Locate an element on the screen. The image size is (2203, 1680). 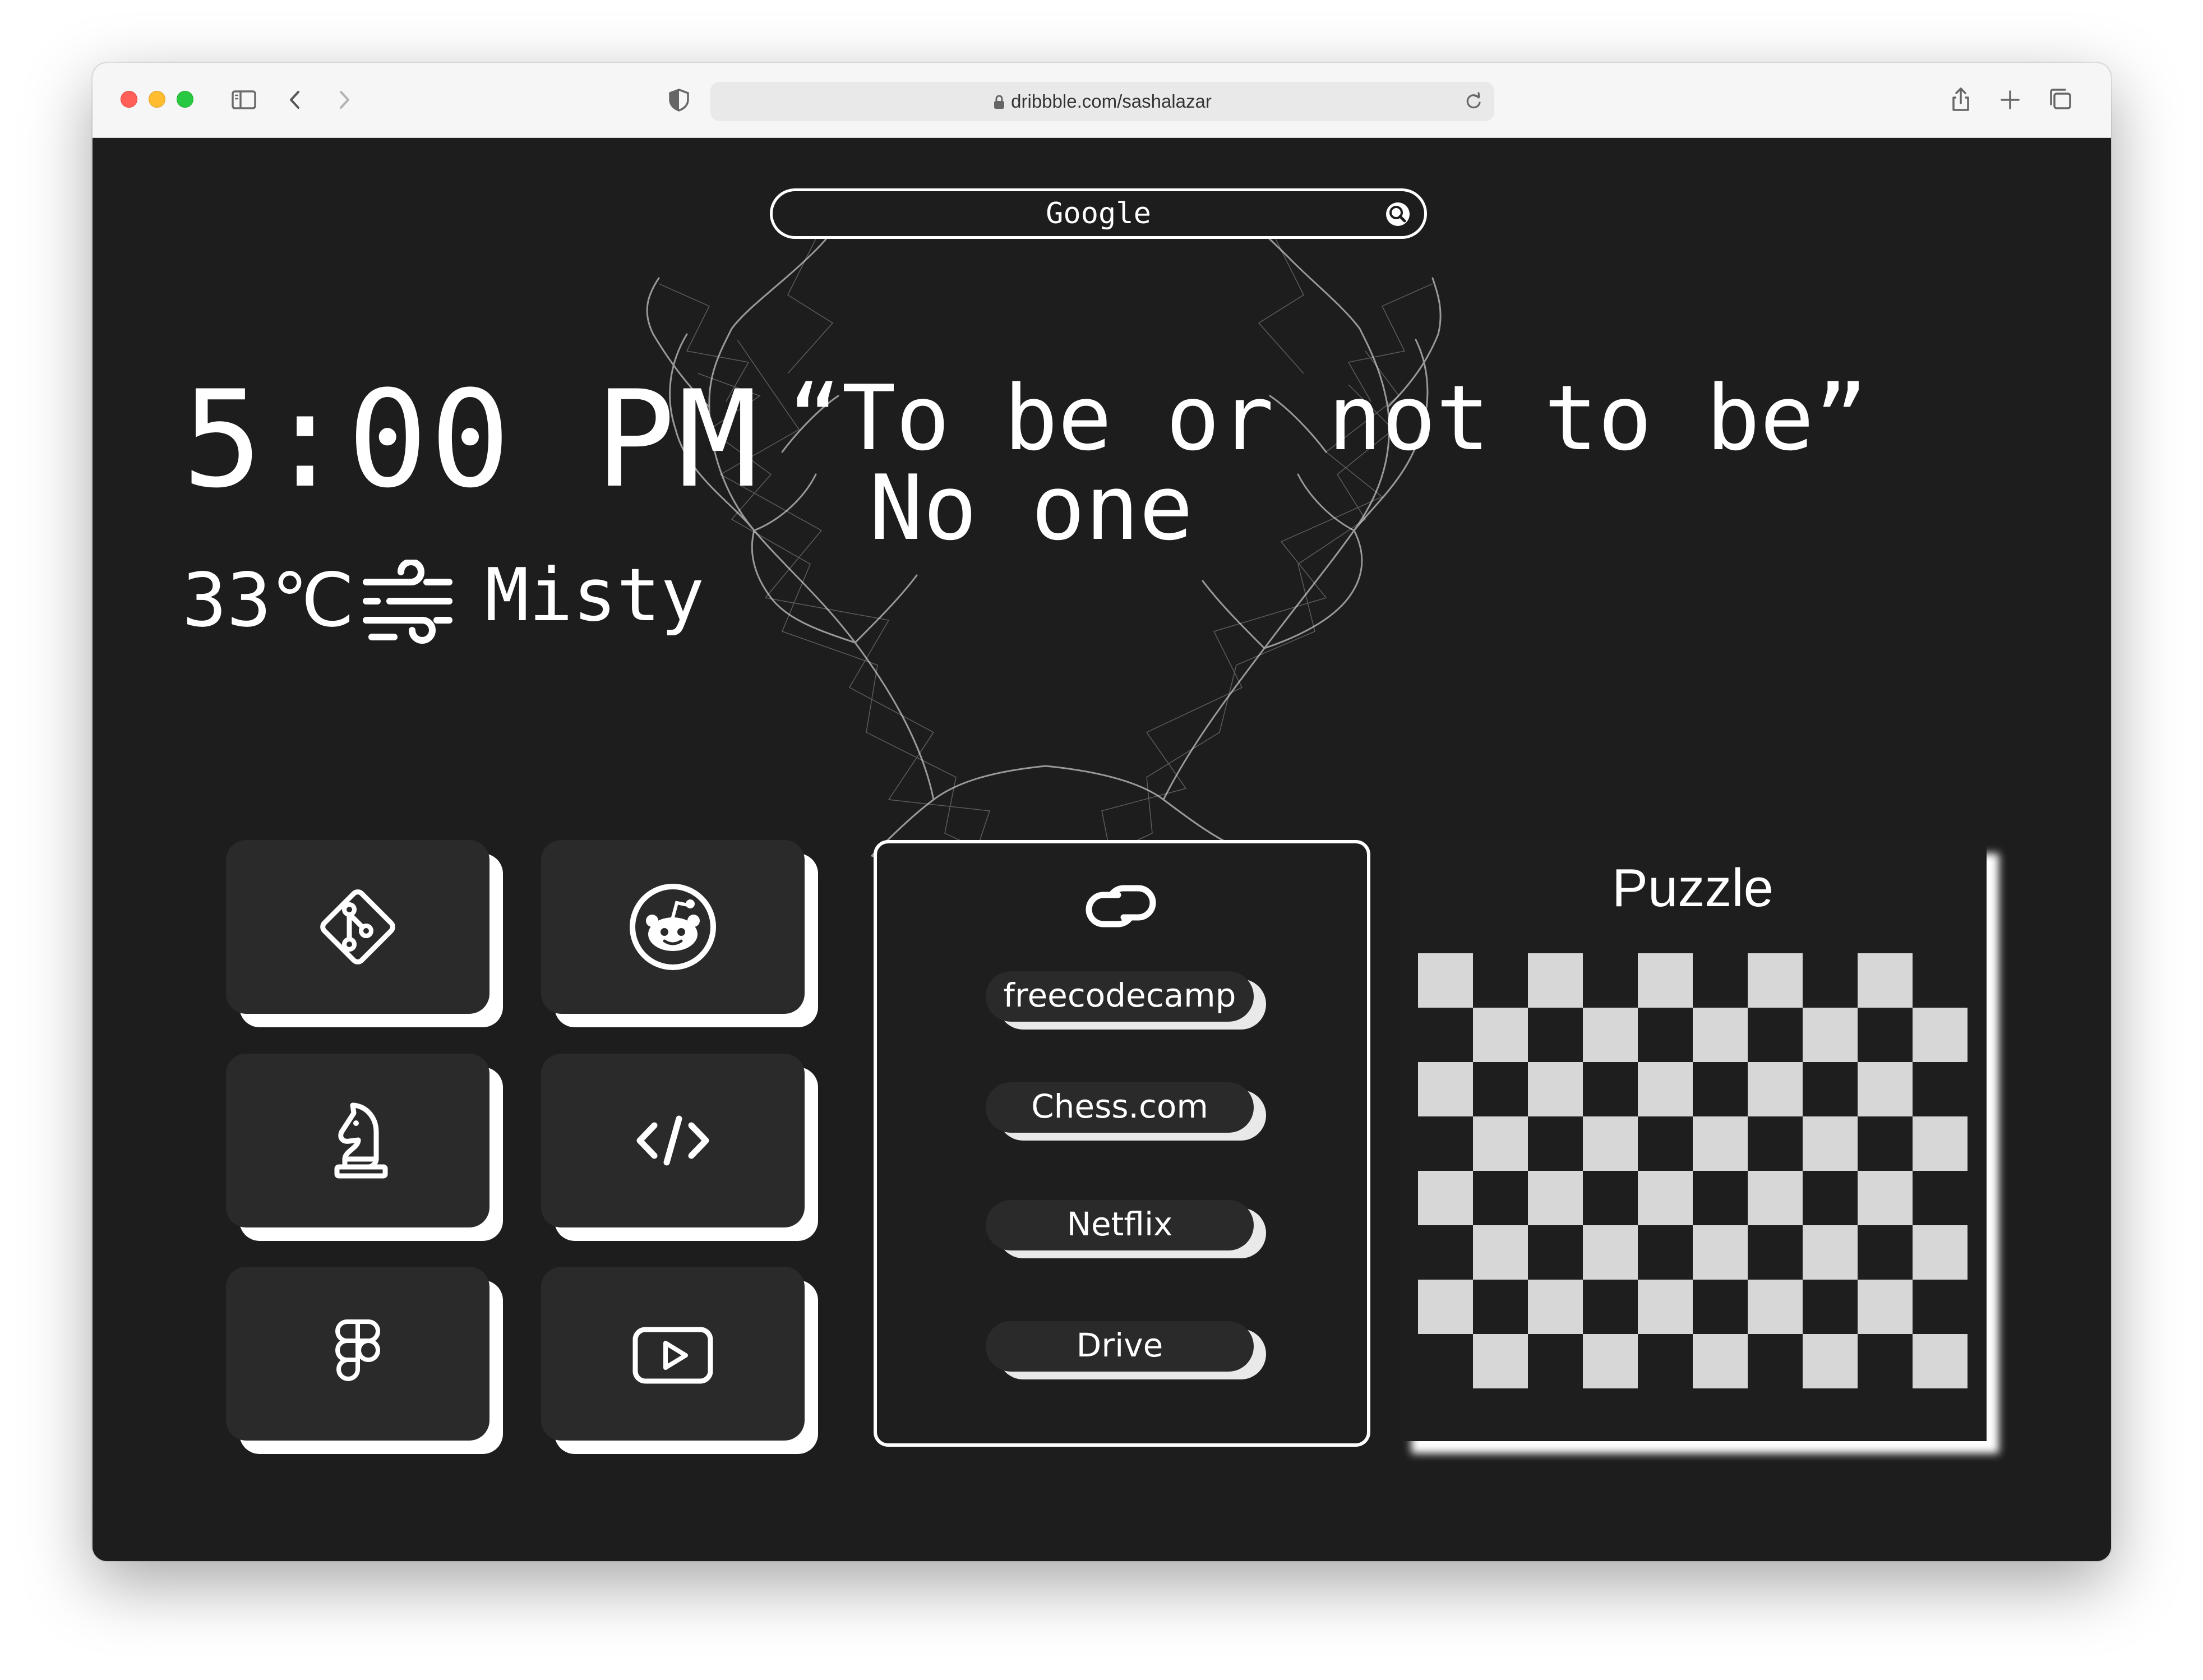
checkerboard is located at coordinates (1693, 1172).